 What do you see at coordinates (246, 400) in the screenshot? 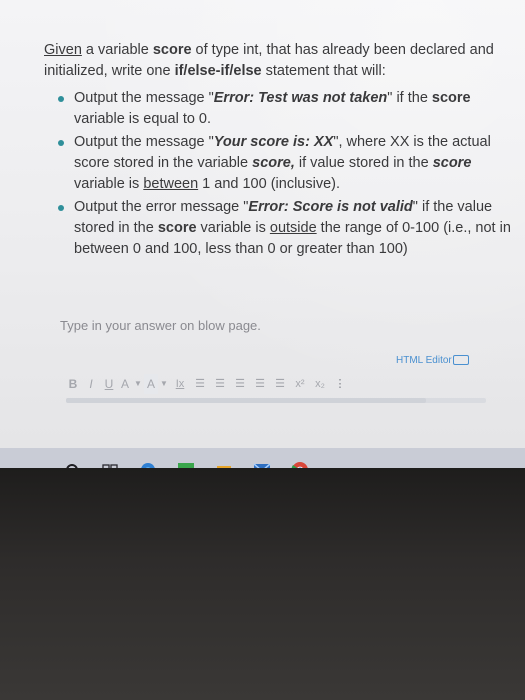
I see `scrollbar-thumb` at bounding box center [246, 400].